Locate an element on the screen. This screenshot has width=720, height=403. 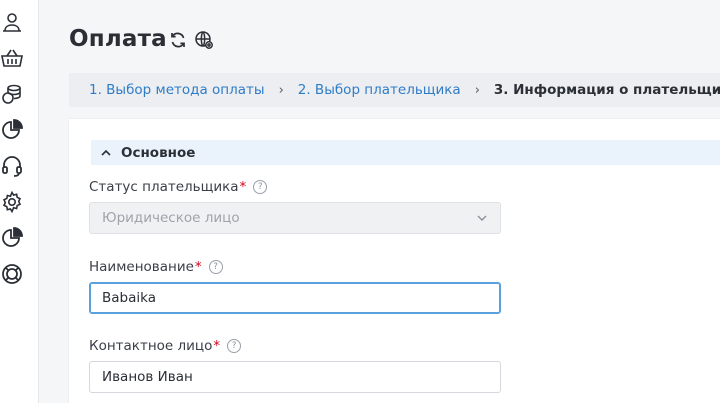
name-field-label: Наименование * ? is located at coordinates (156, 267).